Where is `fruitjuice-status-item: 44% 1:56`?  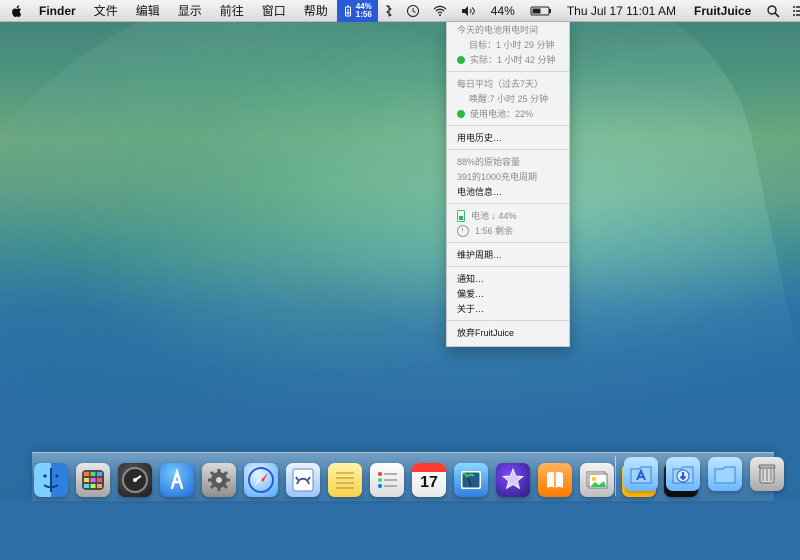 fruitjuice-status-item: 44% 1:56 is located at coordinates (357, 11).